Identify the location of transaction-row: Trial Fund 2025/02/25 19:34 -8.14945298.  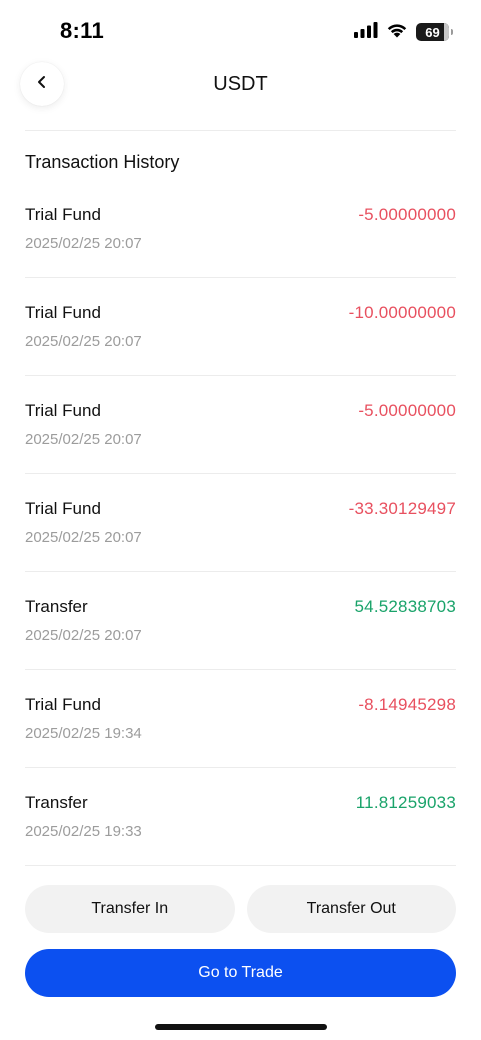
(240, 719).